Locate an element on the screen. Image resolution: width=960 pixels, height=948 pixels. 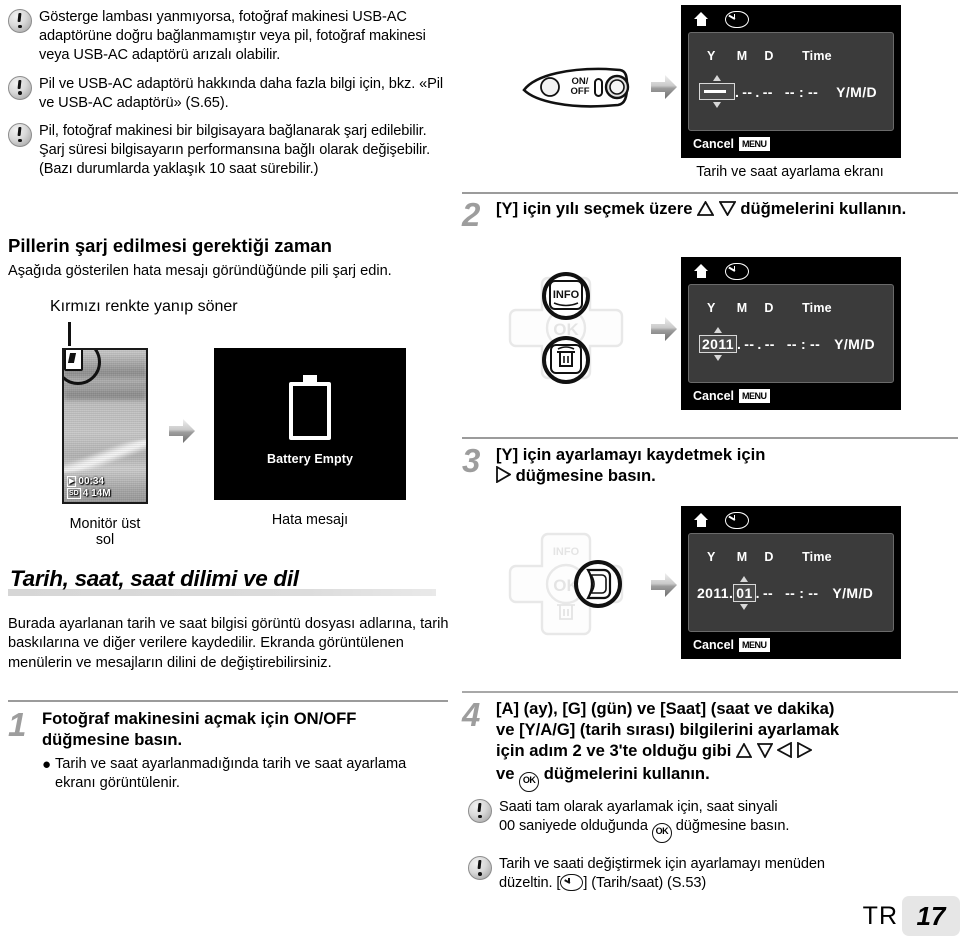
lcd-caption: Tarih ve saat ayarlama ekranı is located at coordinates (790, 172).